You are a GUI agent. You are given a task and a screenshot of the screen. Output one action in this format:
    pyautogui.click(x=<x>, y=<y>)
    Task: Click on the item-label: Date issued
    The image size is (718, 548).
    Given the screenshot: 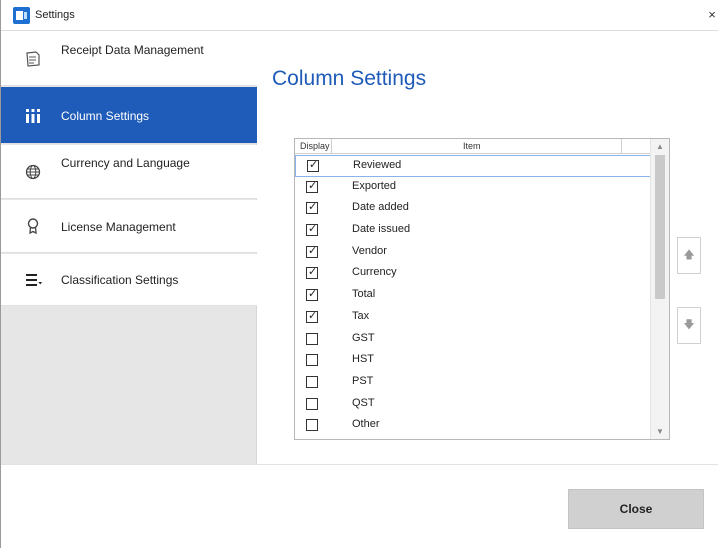 What is the action you would take?
    pyautogui.click(x=381, y=229)
    